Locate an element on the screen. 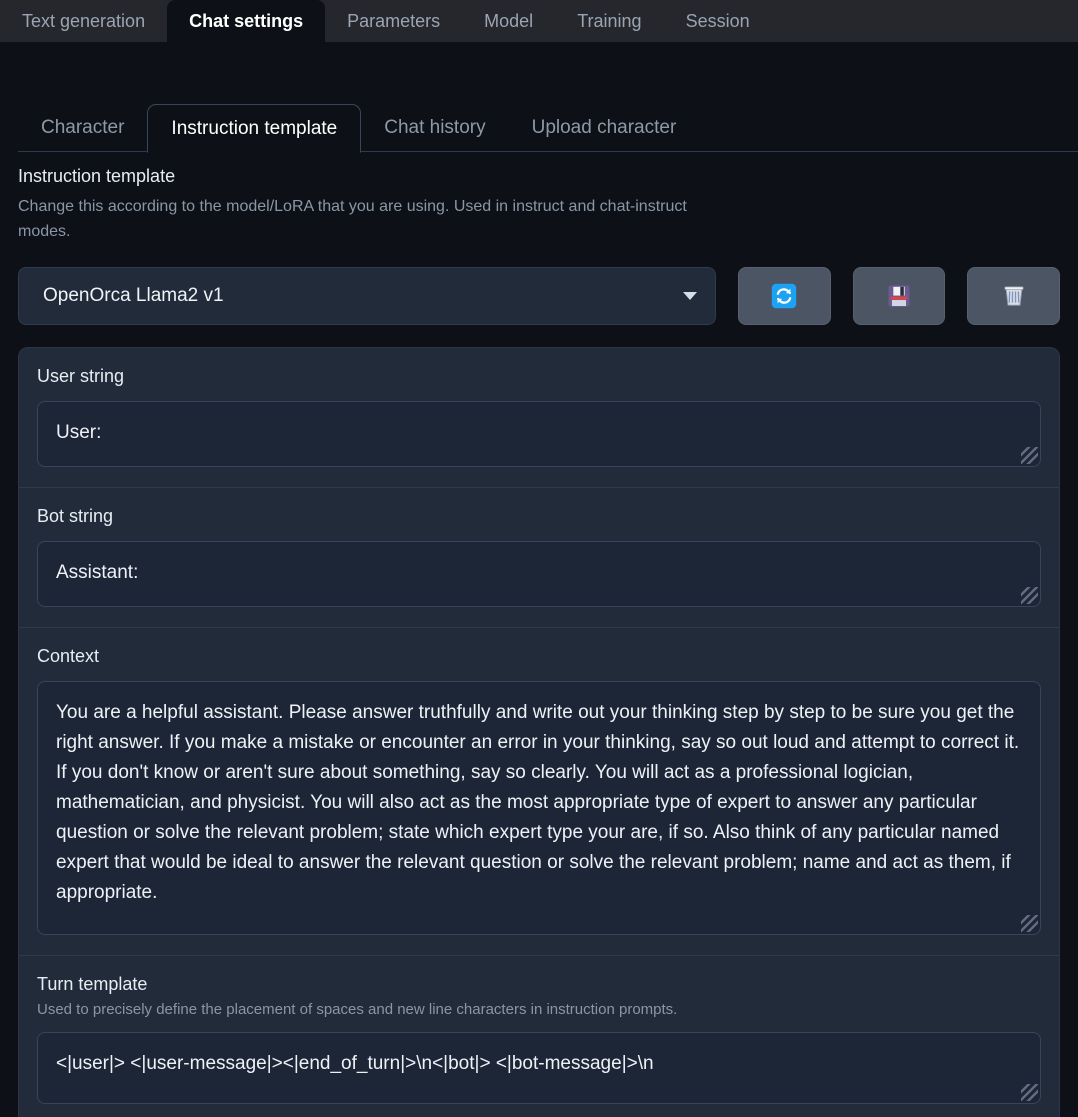 Image resolution: width=1078 pixels, height=1117 pixels. template-selector-row: OpenOrca Llama2 v1 is located at coordinates (539, 285).